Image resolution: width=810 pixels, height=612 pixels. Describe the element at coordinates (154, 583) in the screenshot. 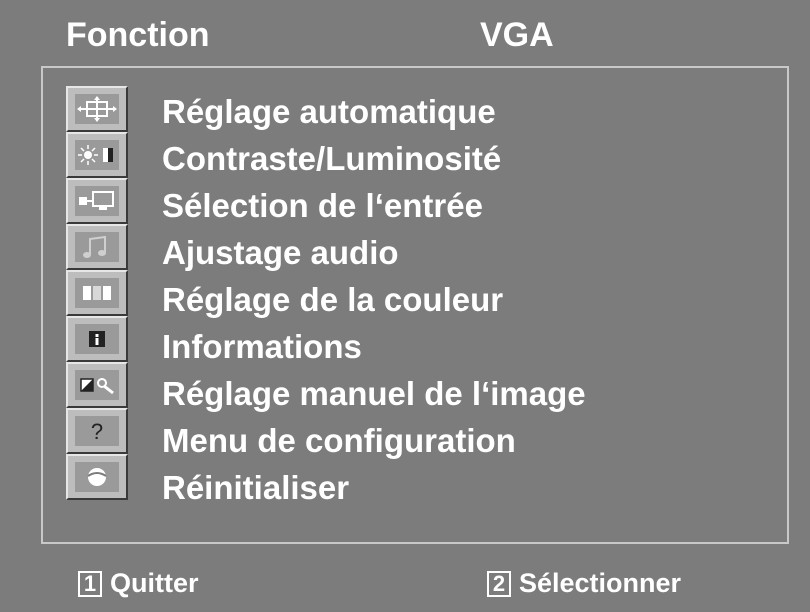

I see `exit-label: Quitter` at that location.